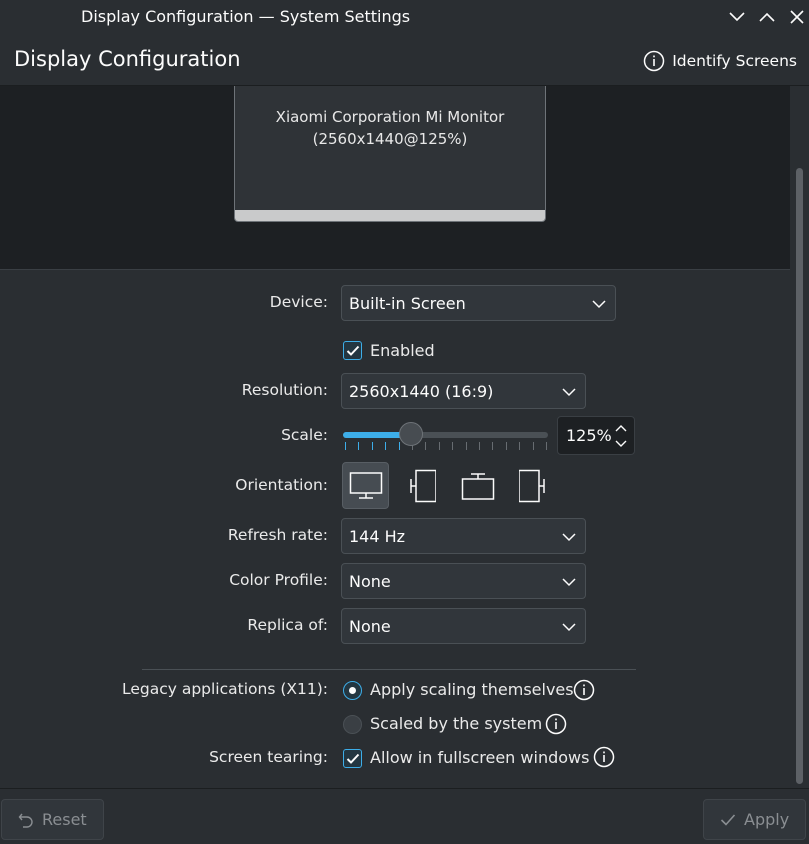 This screenshot has width=809, height=844. I want to click on refresh-rate-dropdown: 144 Hz, so click(463, 536).